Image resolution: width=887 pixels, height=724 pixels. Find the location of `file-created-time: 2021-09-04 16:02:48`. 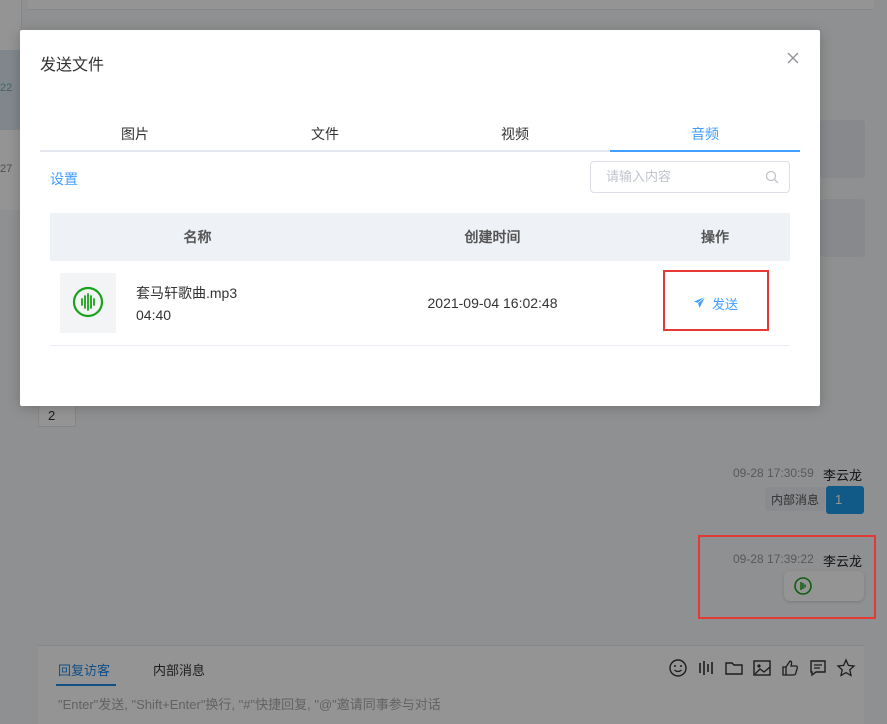

file-created-time: 2021-09-04 16:02:48 is located at coordinates (492, 303).